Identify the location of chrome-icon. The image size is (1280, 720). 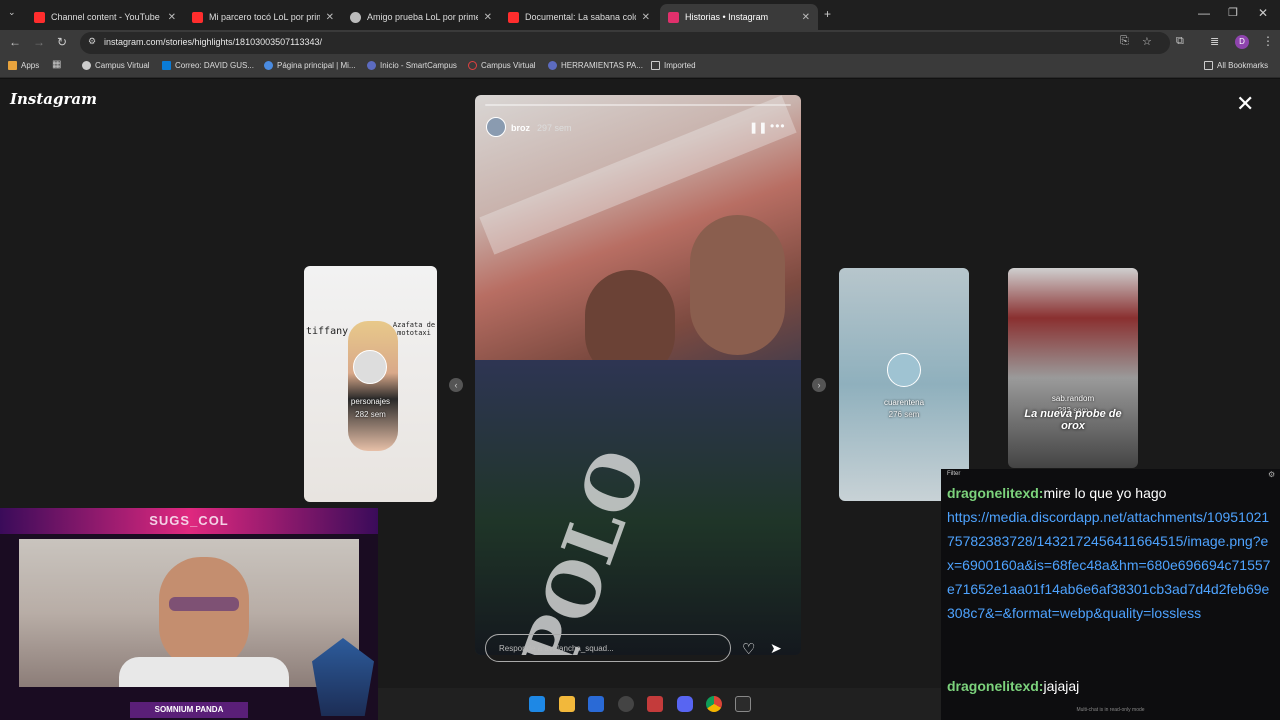
(714, 704).